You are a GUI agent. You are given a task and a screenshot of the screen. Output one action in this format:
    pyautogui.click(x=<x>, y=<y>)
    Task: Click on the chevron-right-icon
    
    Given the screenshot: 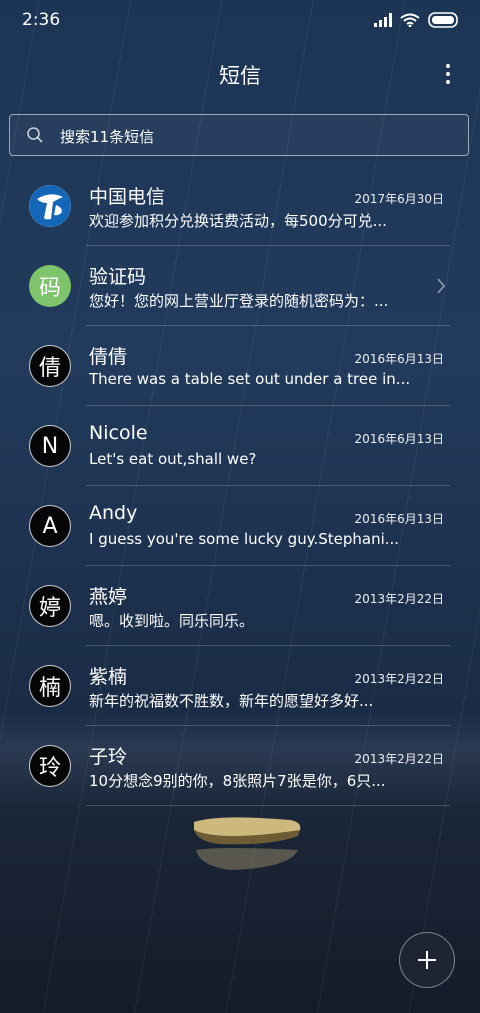 What is the action you would take?
    pyautogui.click(x=441, y=286)
    